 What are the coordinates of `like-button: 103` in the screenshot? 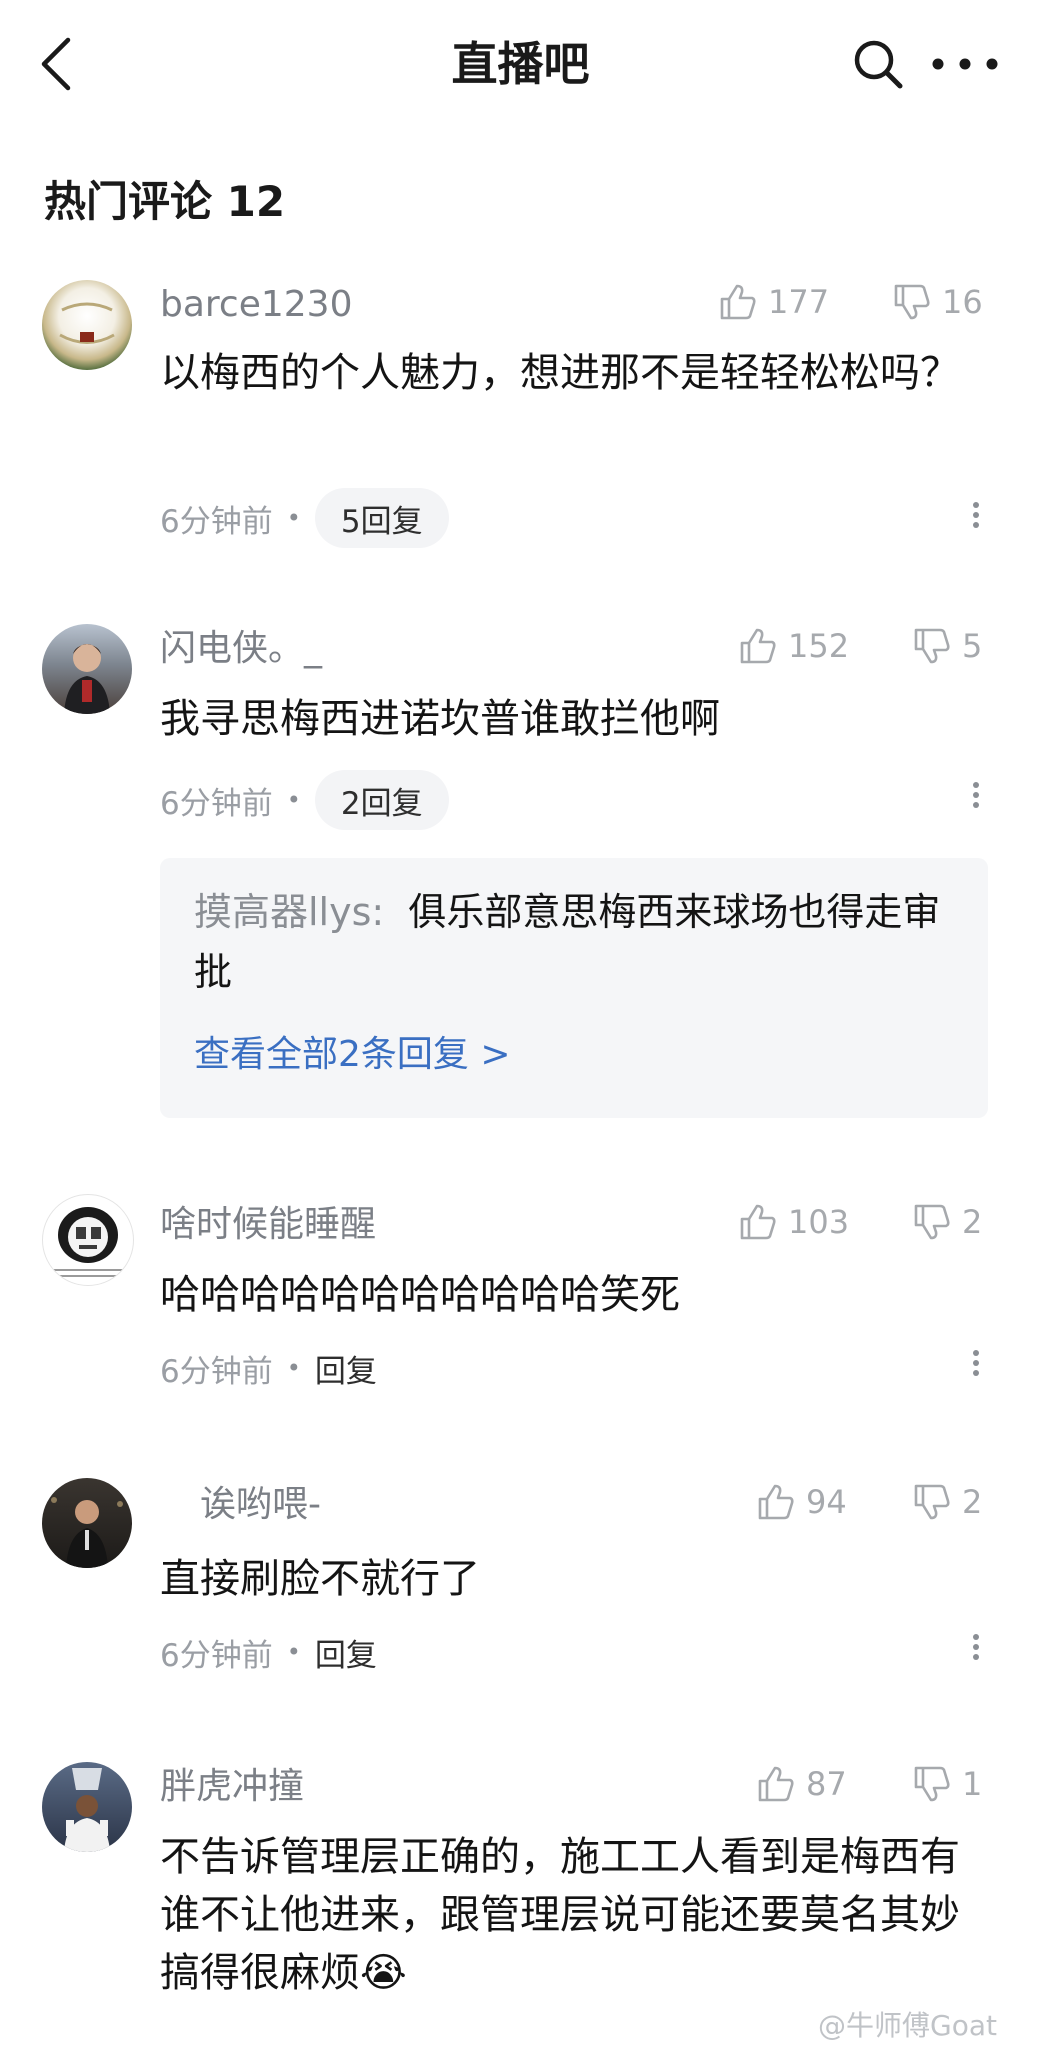 It's located at (793, 1222).